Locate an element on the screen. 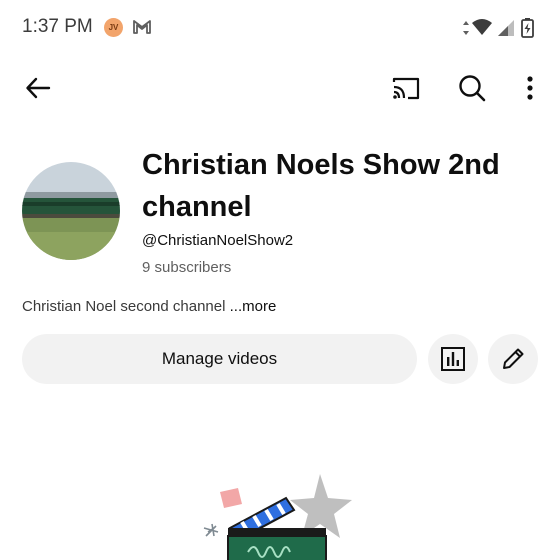 The image size is (560, 560). analytics-button is located at coordinates (453, 359).